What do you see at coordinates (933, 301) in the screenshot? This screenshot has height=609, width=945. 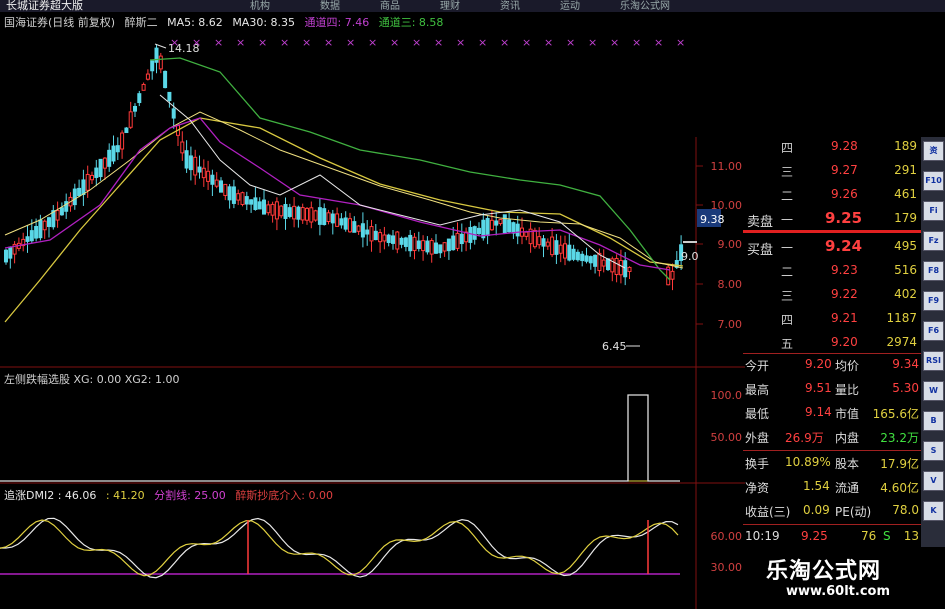 I see `sidebar-button: F9` at bounding box center [933, 301].